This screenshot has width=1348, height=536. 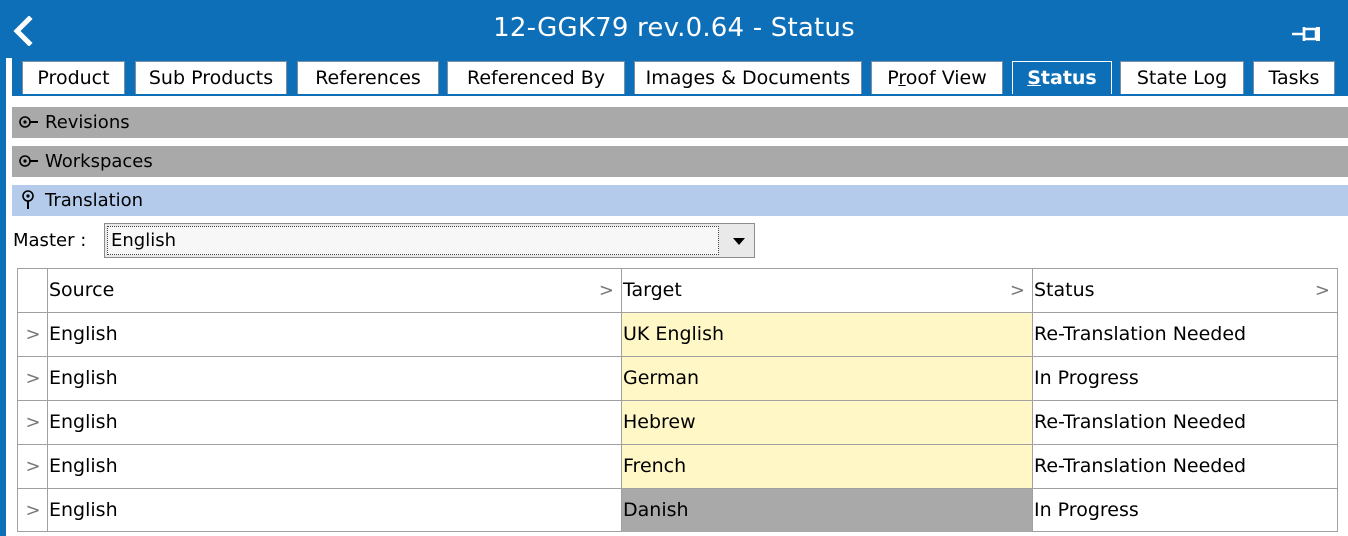 I want to click on window-left-border, so click(x=3, y=268).